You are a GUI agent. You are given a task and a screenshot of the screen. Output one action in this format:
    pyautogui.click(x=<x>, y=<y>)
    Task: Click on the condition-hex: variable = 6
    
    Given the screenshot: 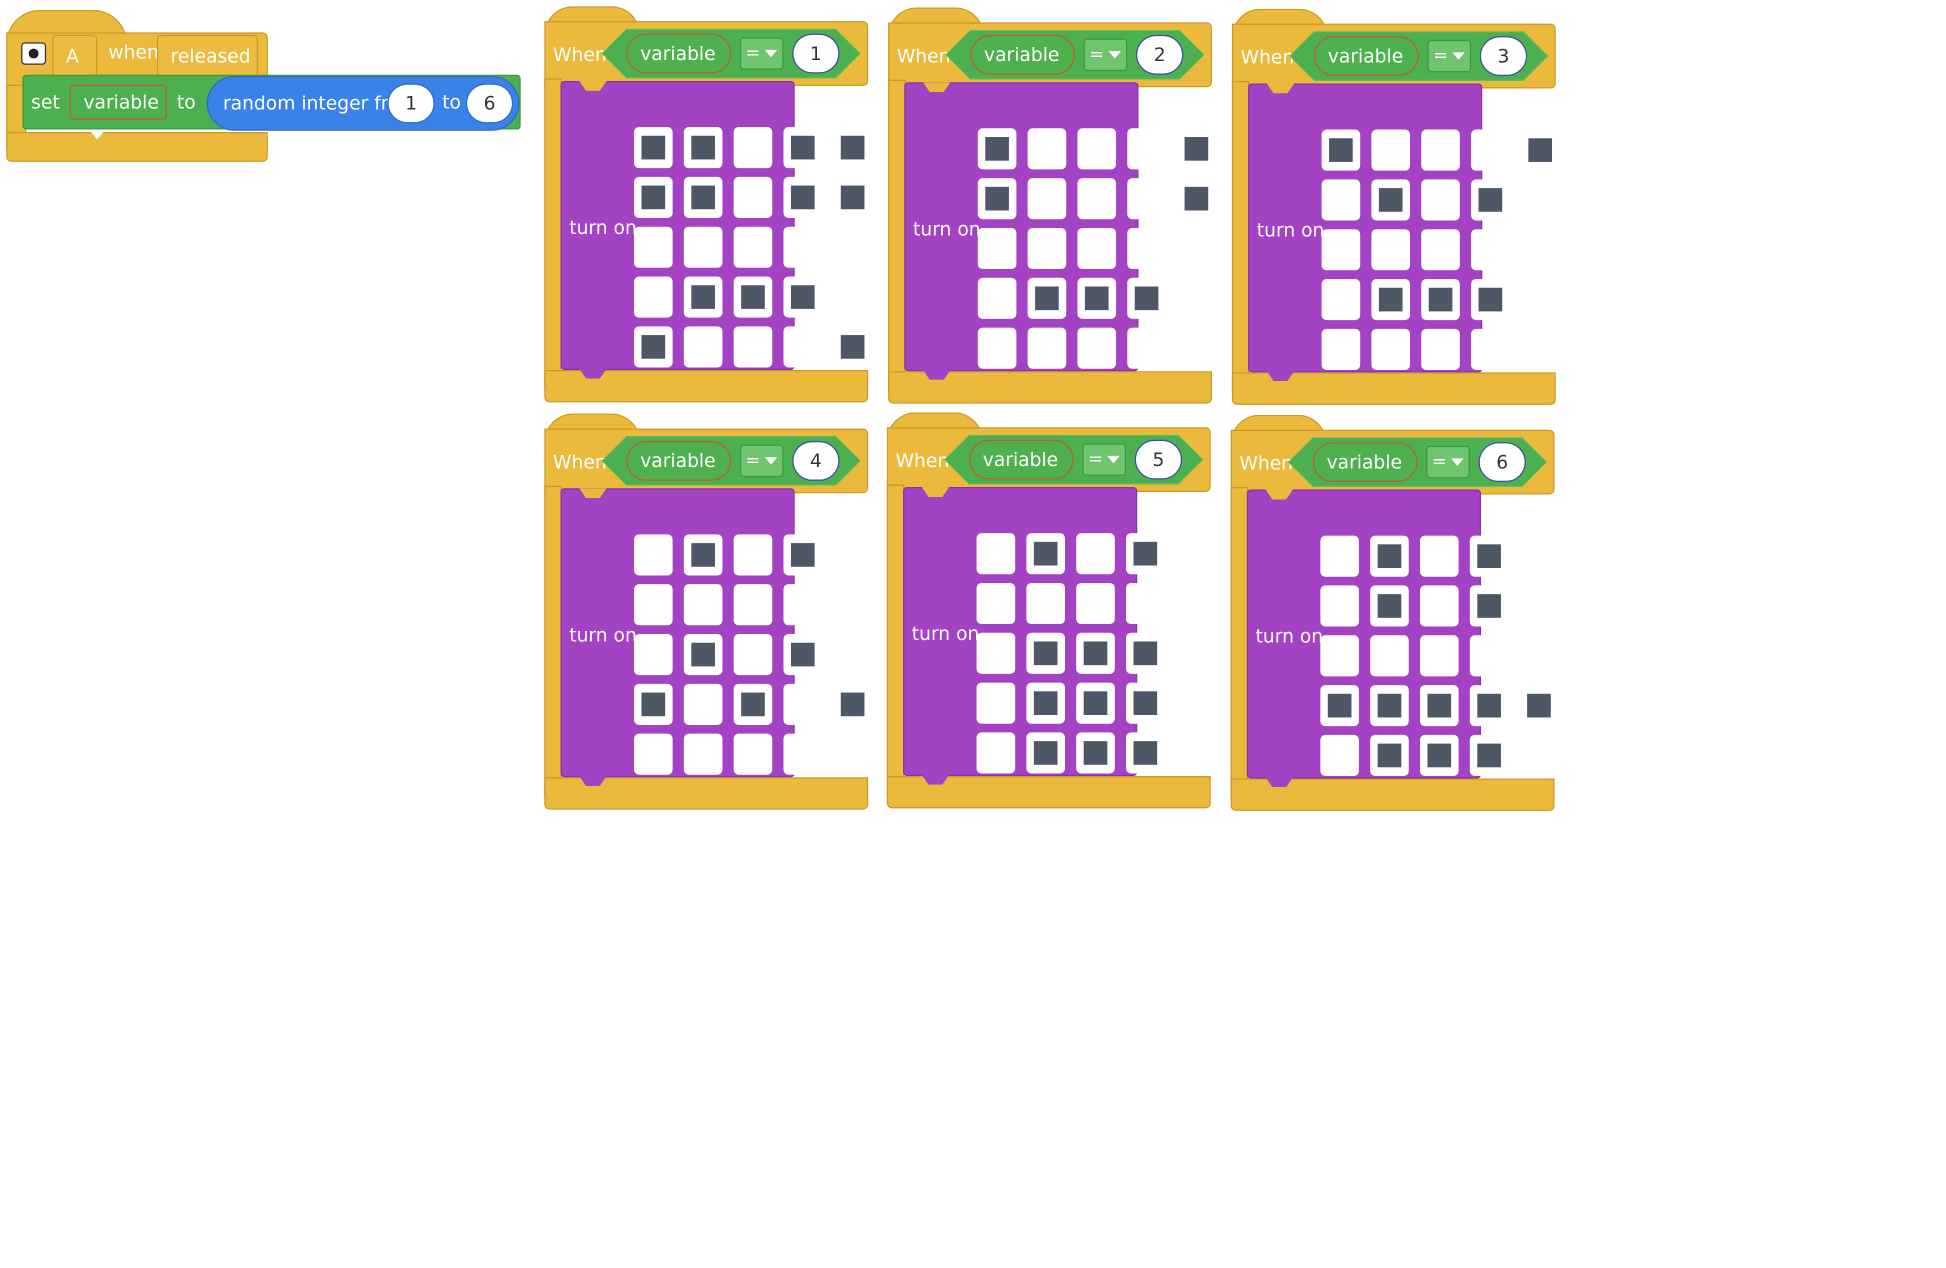 What is the action you would take?
    pyautogui.click(x=1417, y=462)
    